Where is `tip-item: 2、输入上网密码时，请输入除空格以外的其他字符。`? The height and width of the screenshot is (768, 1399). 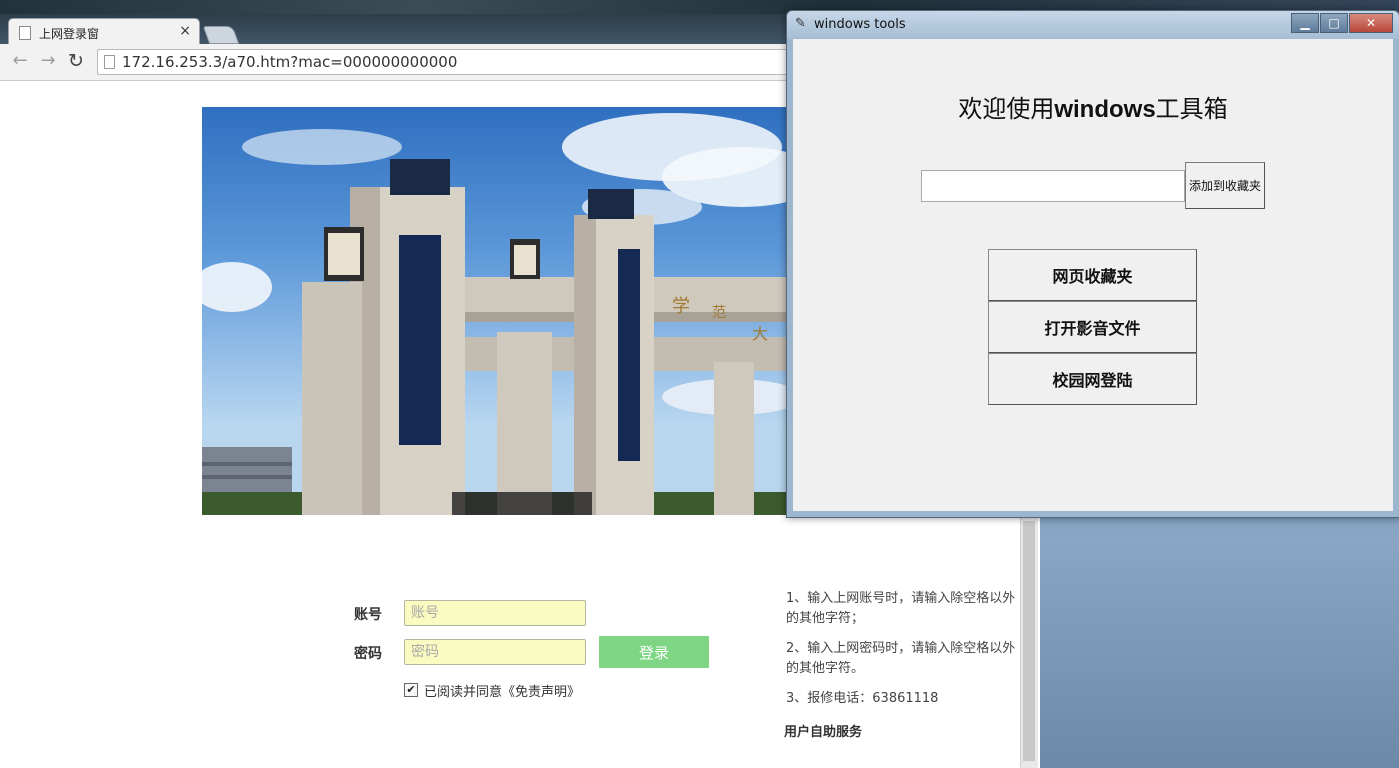
tip-item: 2、输入上网密码时，请输入除空格以外的其他字符。 is located at coordinates (901, 658).